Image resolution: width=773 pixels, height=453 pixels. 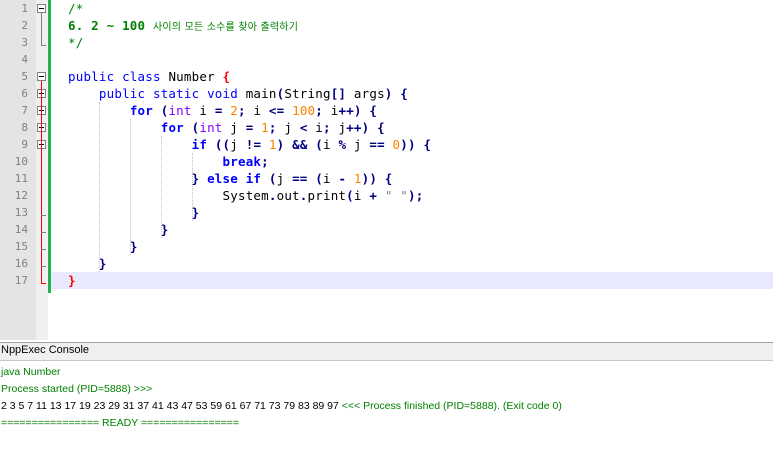 What do you see at coordinates (386, 59) in the screenshot?
I see `code-line: 4` at bounding box center [386, 59].